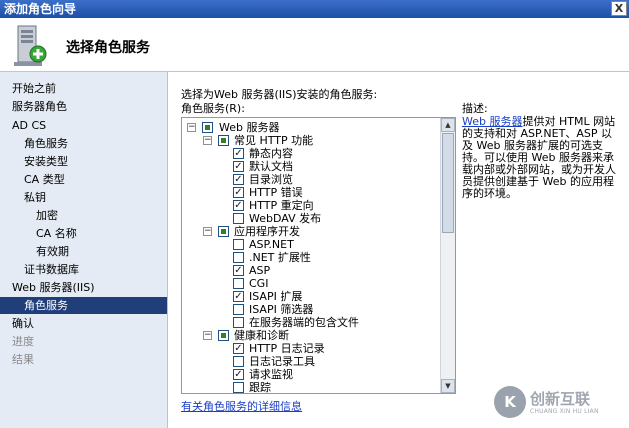  Describe the element at coordinates (448, 183) in the screenshot. I see `scroll-thumb` at that location.